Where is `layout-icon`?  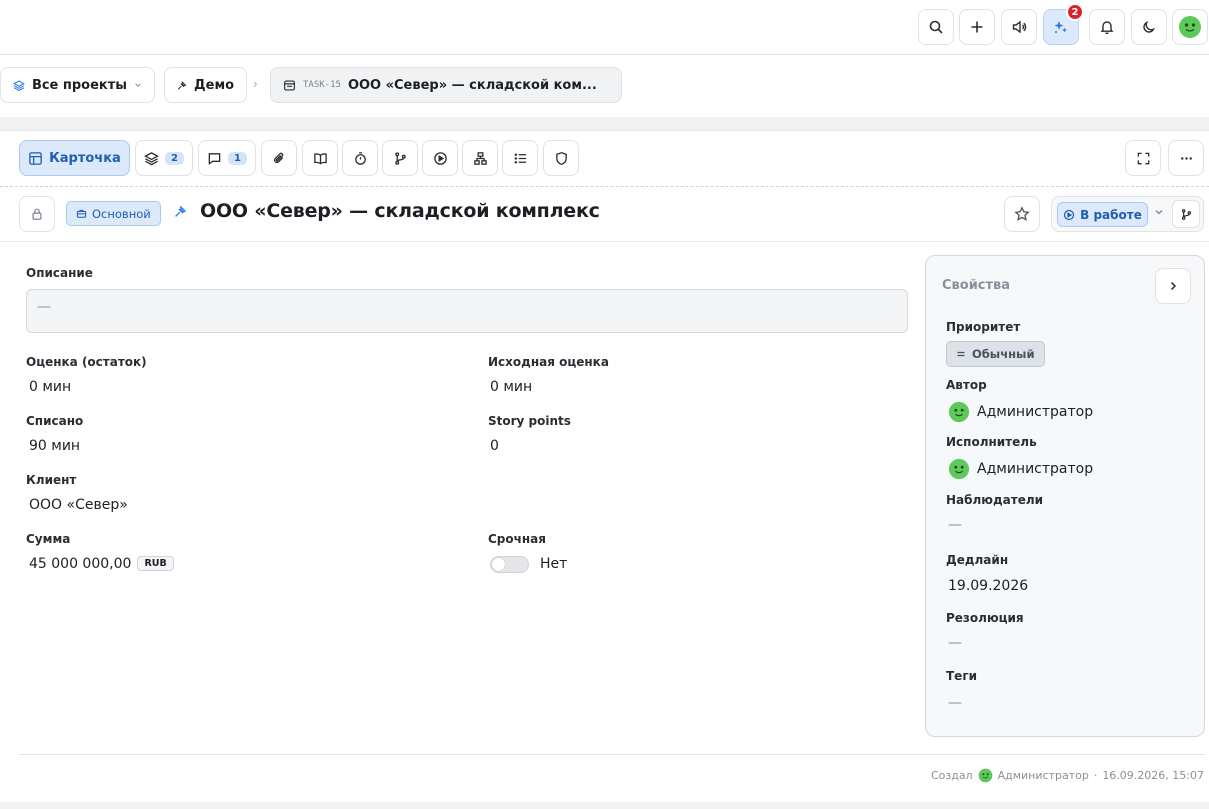 layout-icon is located at coordinates (35, 158).